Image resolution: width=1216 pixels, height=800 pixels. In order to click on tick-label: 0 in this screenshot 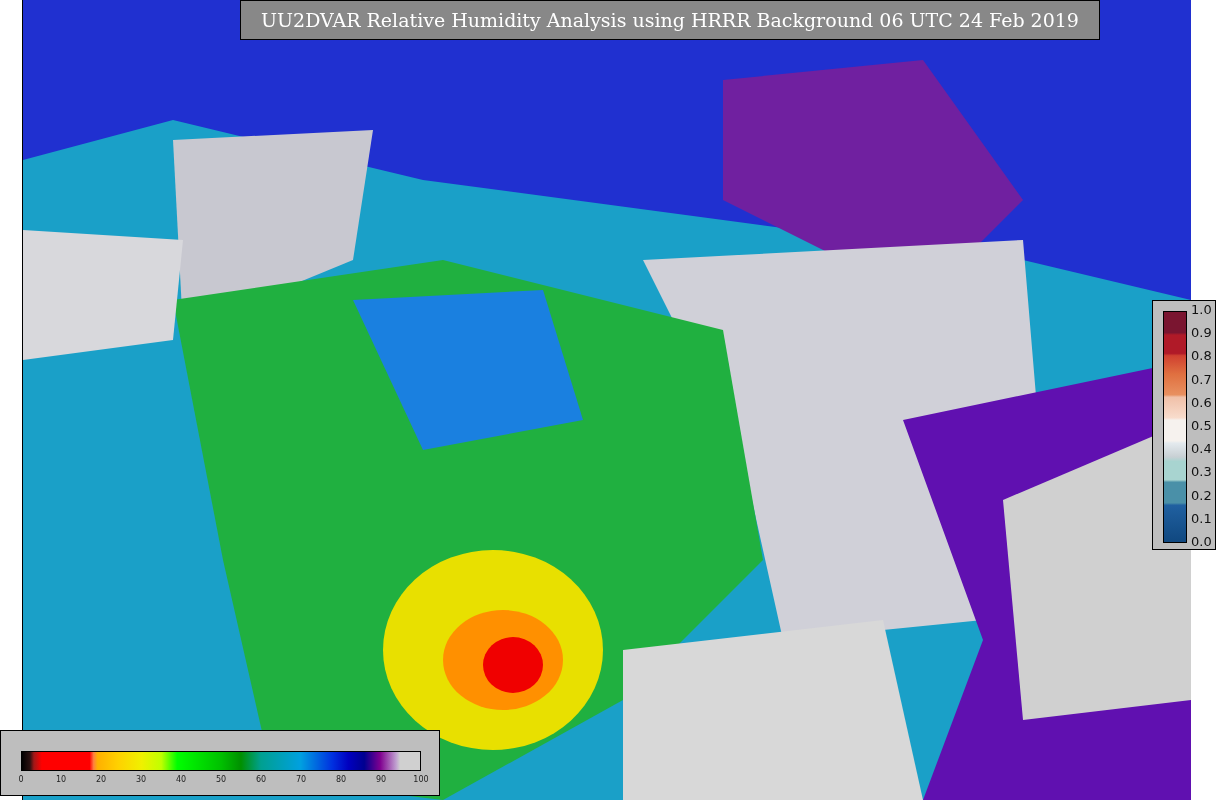, I will do `click(21, 780)`.